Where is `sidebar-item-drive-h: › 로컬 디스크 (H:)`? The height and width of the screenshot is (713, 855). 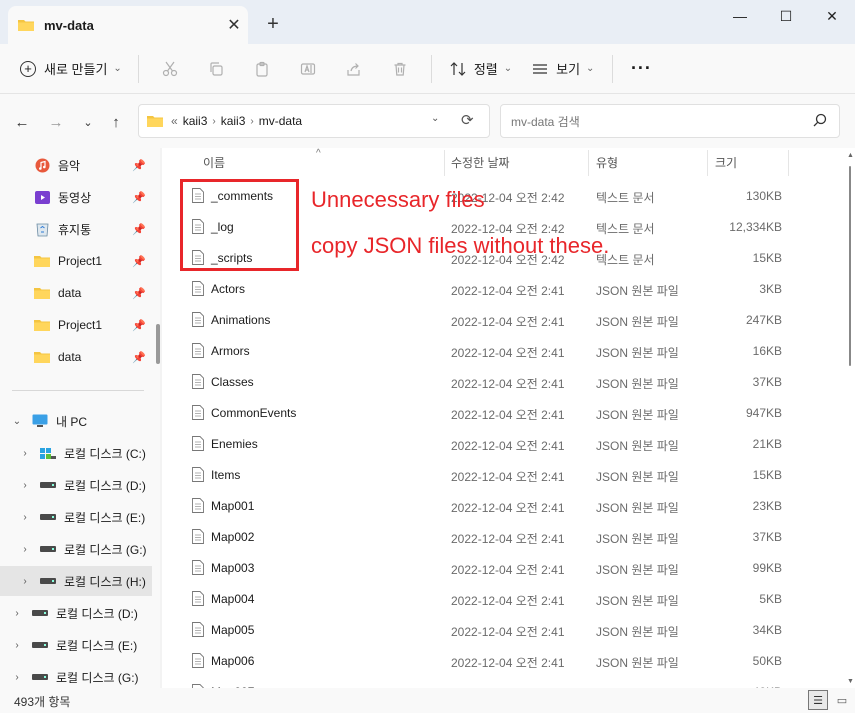 sidebar-item-drive-h: › 로컬 디스크 (H:) is located at coordinates (76, 581).